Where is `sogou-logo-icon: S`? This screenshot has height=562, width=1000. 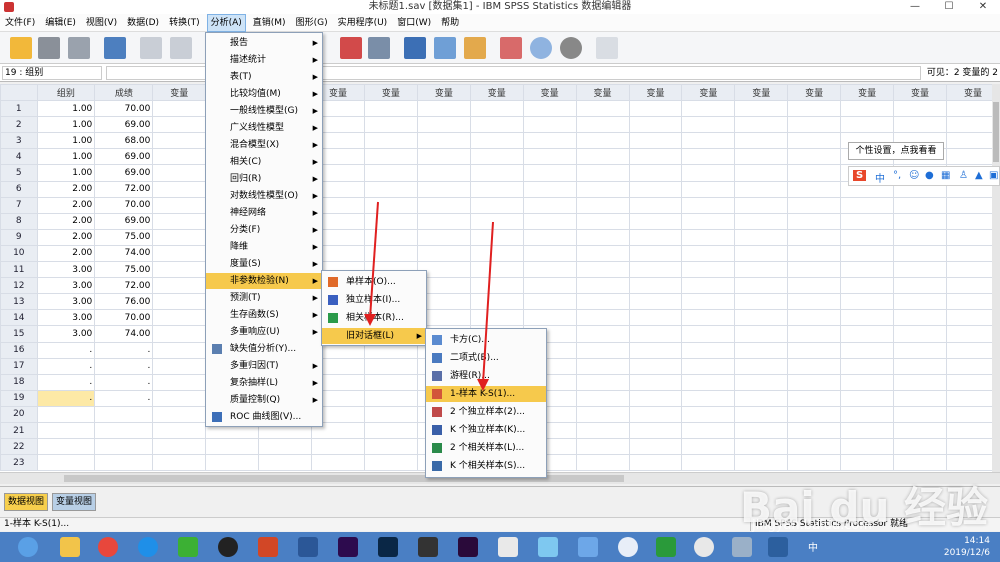
sogou-logo-icon: S is located at coordinates (860, 175).